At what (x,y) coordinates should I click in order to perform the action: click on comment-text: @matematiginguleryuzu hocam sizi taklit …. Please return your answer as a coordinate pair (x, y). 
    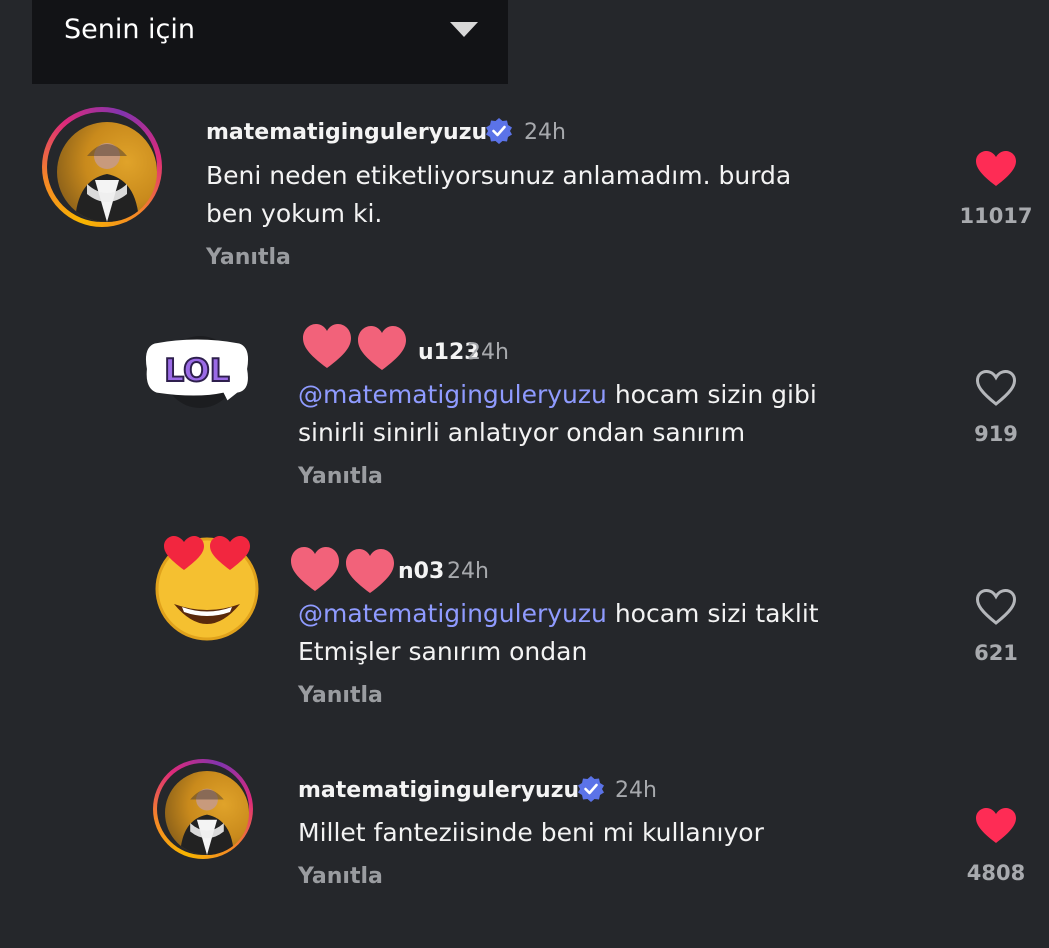
    Looking at the image, I should click on (558, 632).